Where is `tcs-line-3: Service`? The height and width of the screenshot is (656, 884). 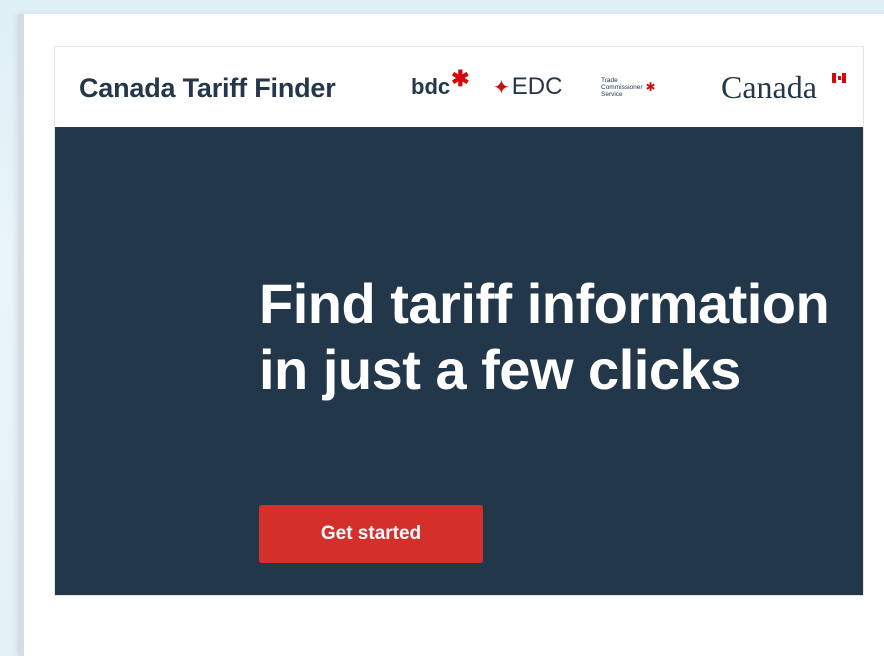 tcs-line-3: Service is located at coordinates (612, 94).